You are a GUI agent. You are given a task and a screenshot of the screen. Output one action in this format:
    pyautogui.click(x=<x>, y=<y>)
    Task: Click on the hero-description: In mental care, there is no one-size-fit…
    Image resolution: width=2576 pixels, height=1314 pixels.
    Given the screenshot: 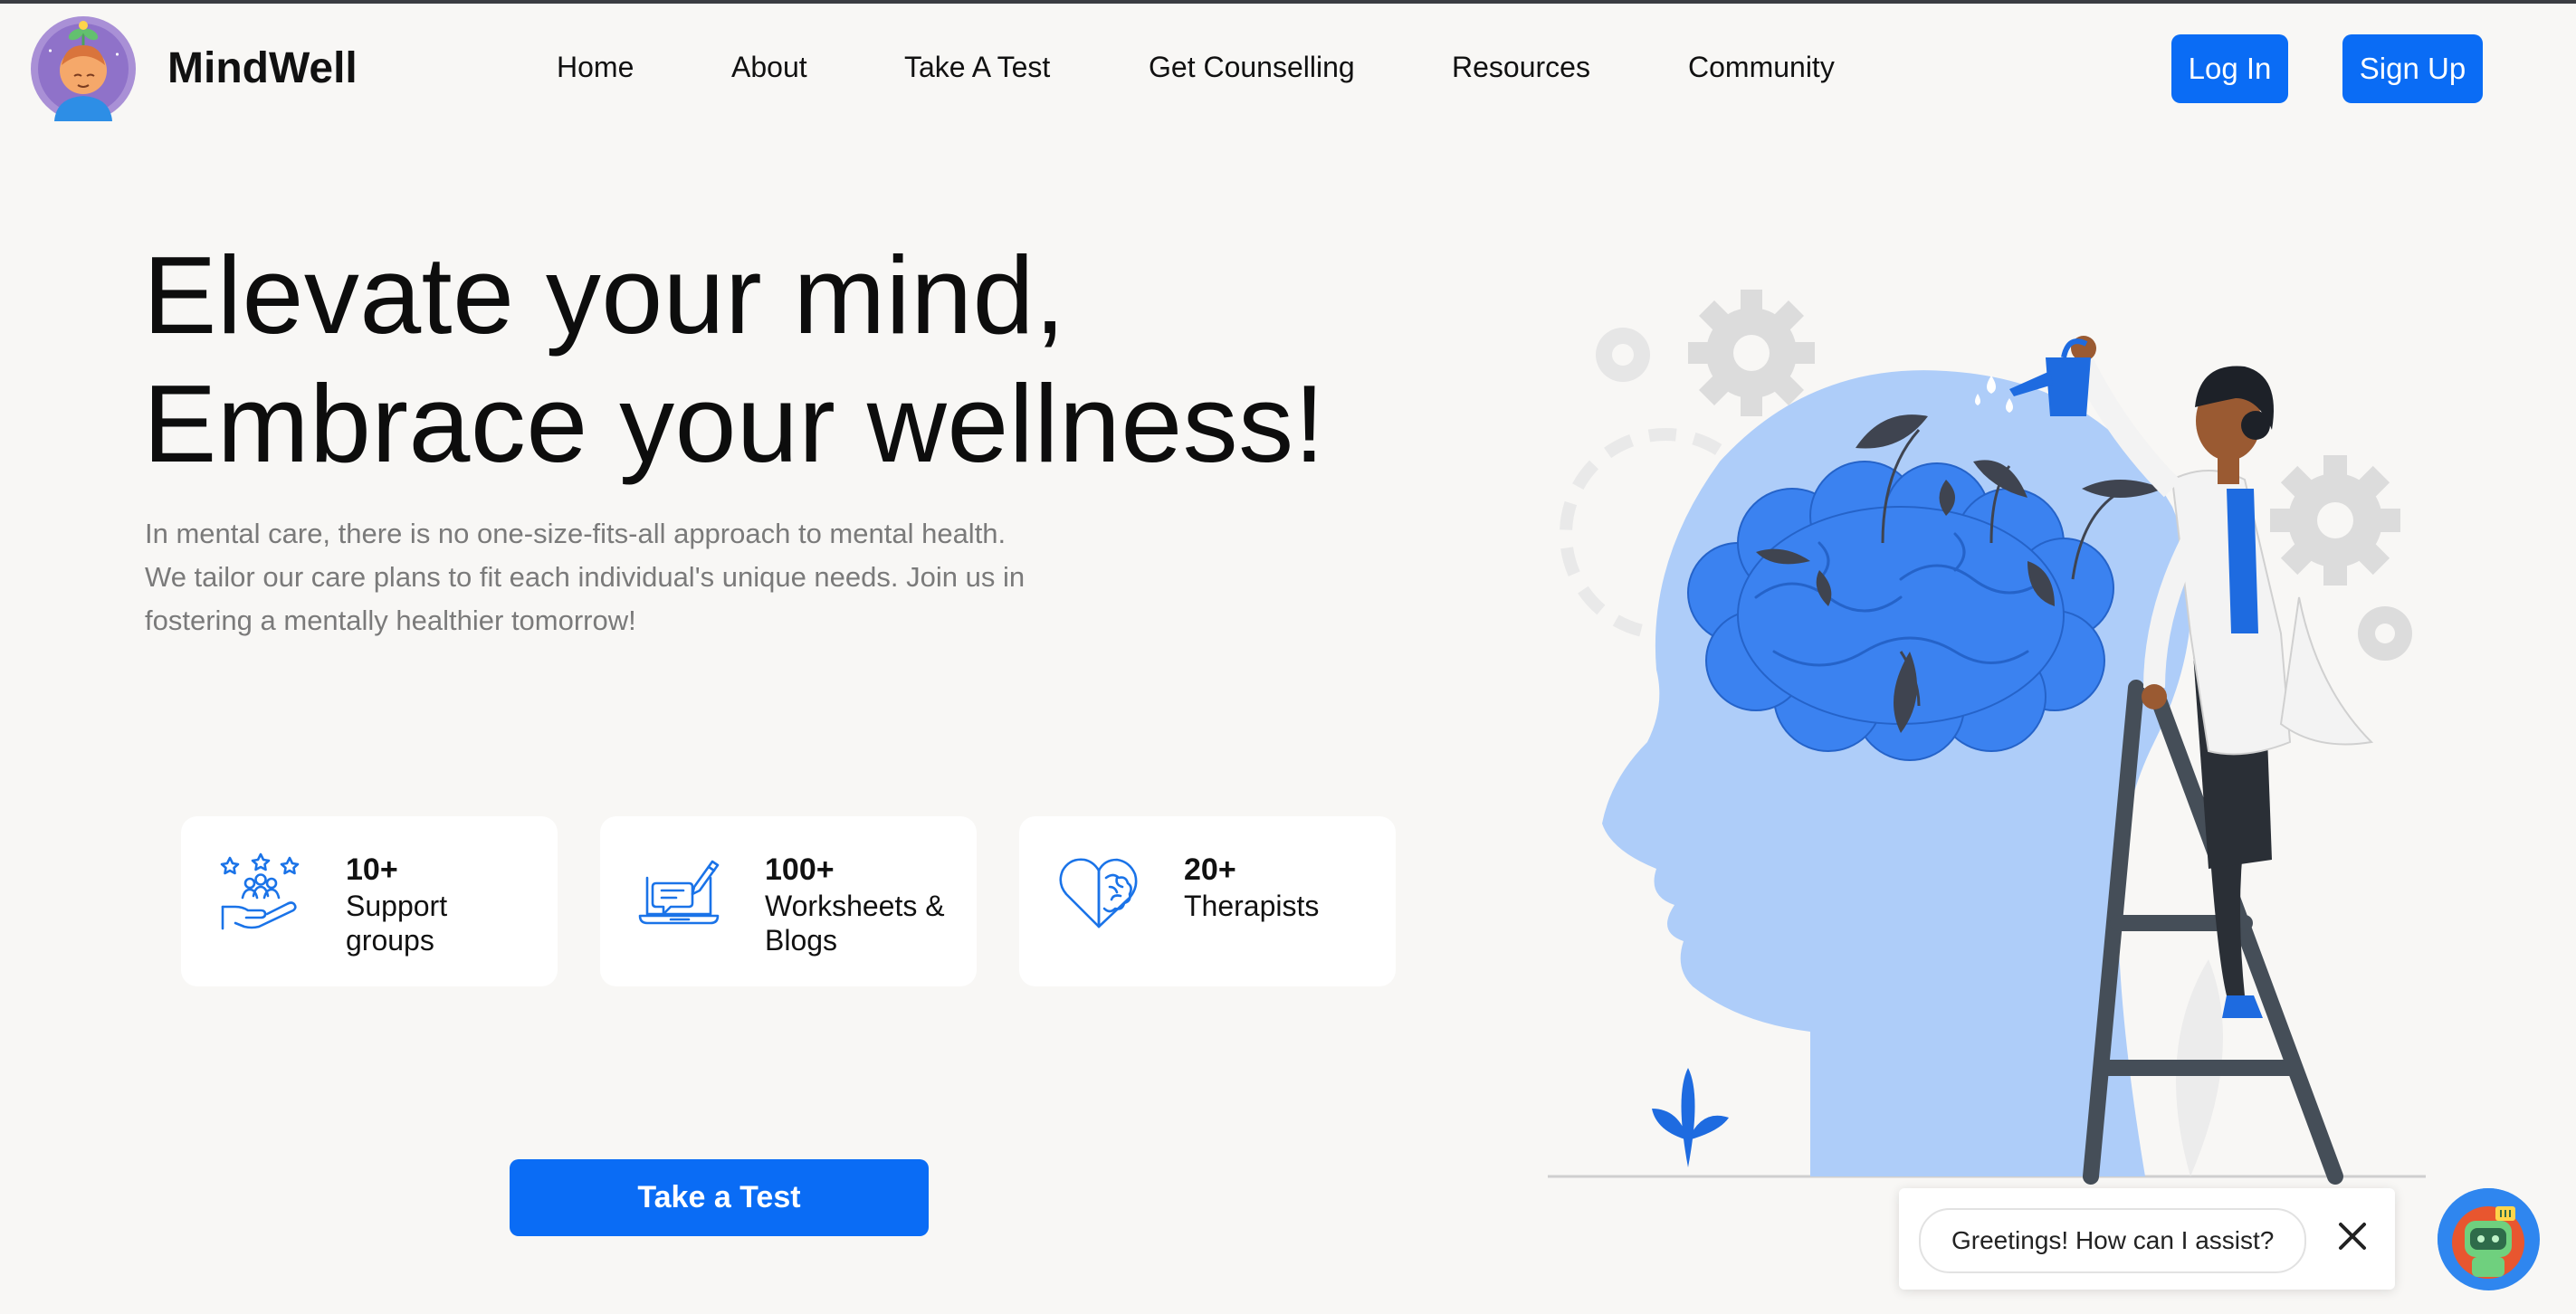 What is the action you would take?
    pyautogui.click(x=625, y=578)
    